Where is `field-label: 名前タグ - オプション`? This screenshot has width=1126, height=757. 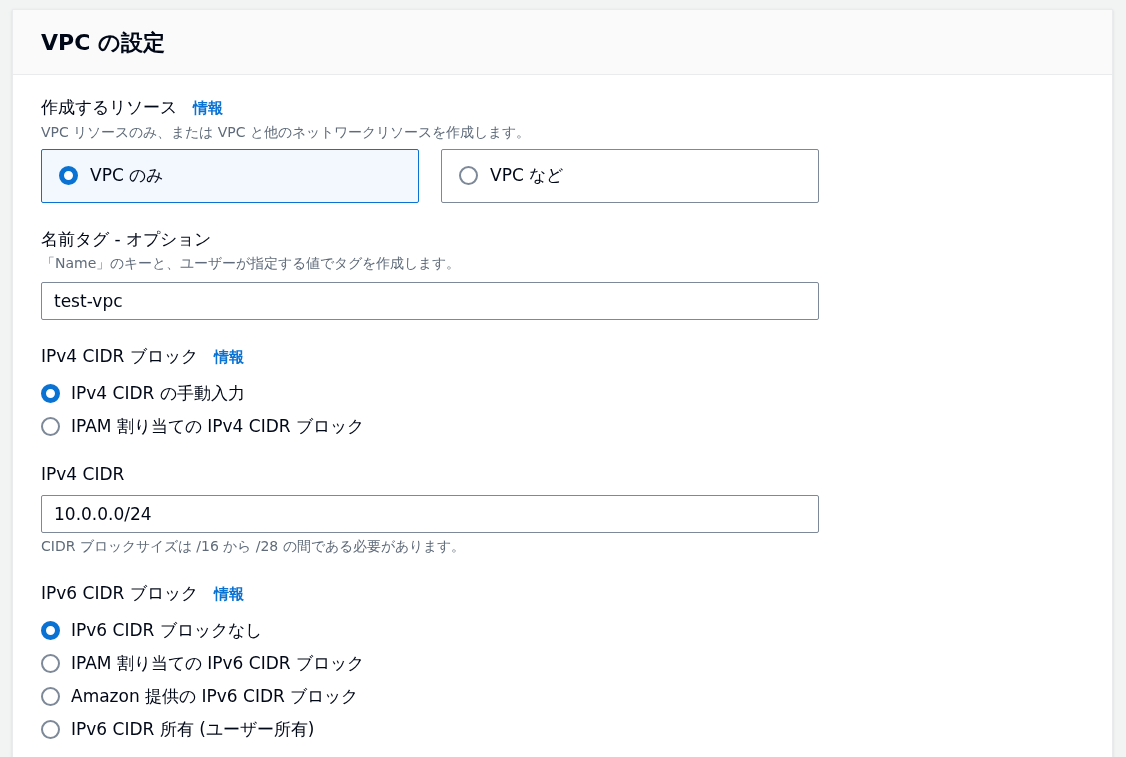 field-label: 名前タグ - オプション is located at coordinates (126, 239).